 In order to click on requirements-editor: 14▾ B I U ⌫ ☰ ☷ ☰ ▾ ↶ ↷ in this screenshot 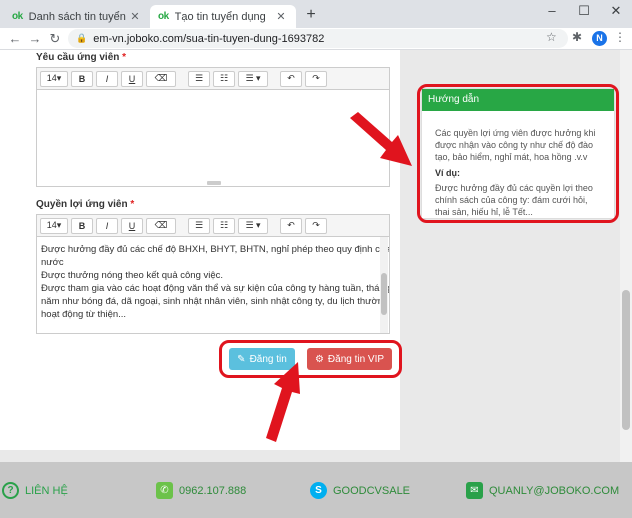, I will do `click(213, 127)`.